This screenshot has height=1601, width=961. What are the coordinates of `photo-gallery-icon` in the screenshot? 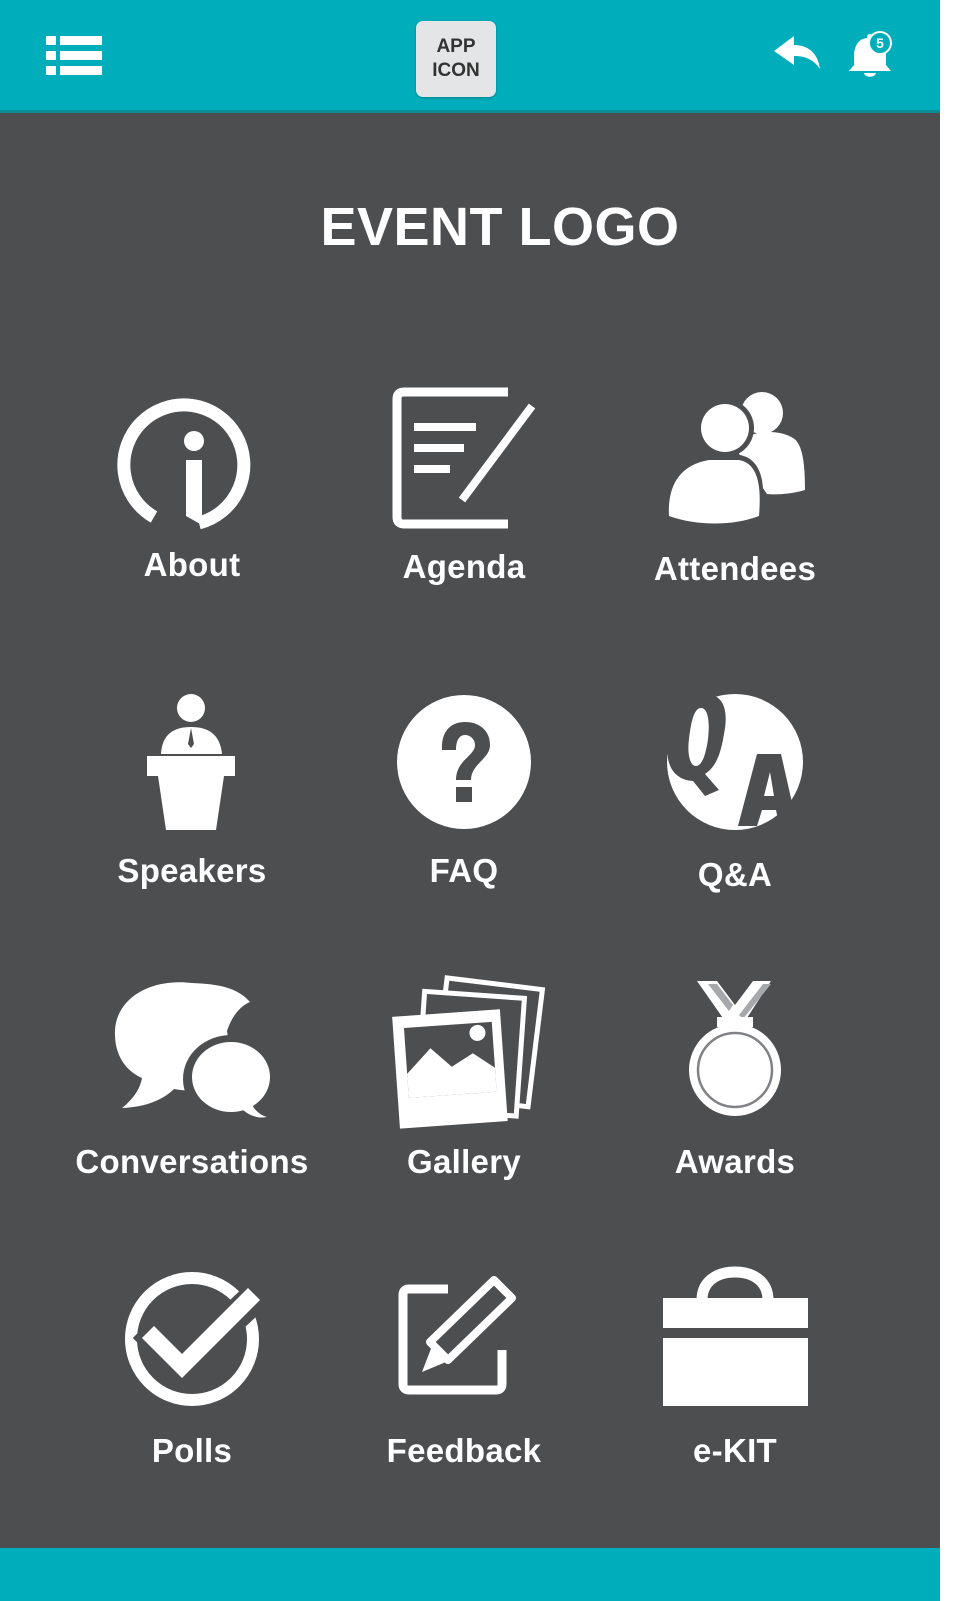 It's located at (469, 1052).